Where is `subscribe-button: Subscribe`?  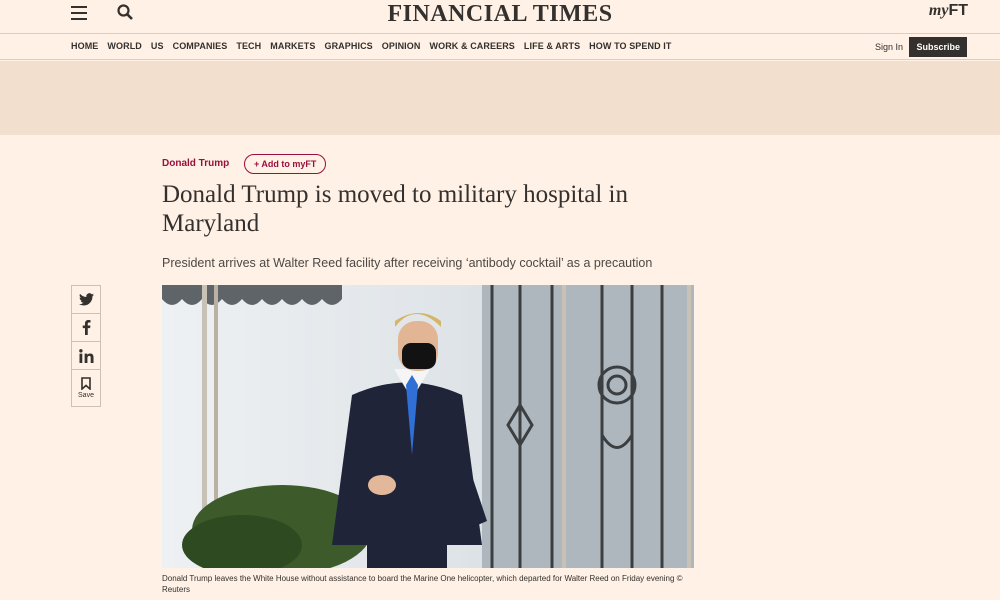 subscribe-button: Subscribe is located at coordinates (938, 47).